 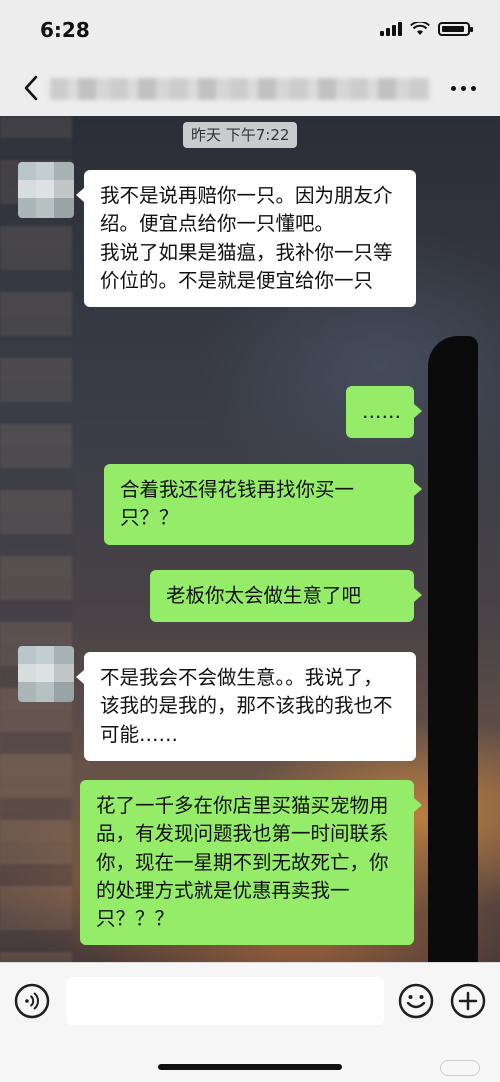 I want to click on pixelated-background-region, so click(x=36, y=539).